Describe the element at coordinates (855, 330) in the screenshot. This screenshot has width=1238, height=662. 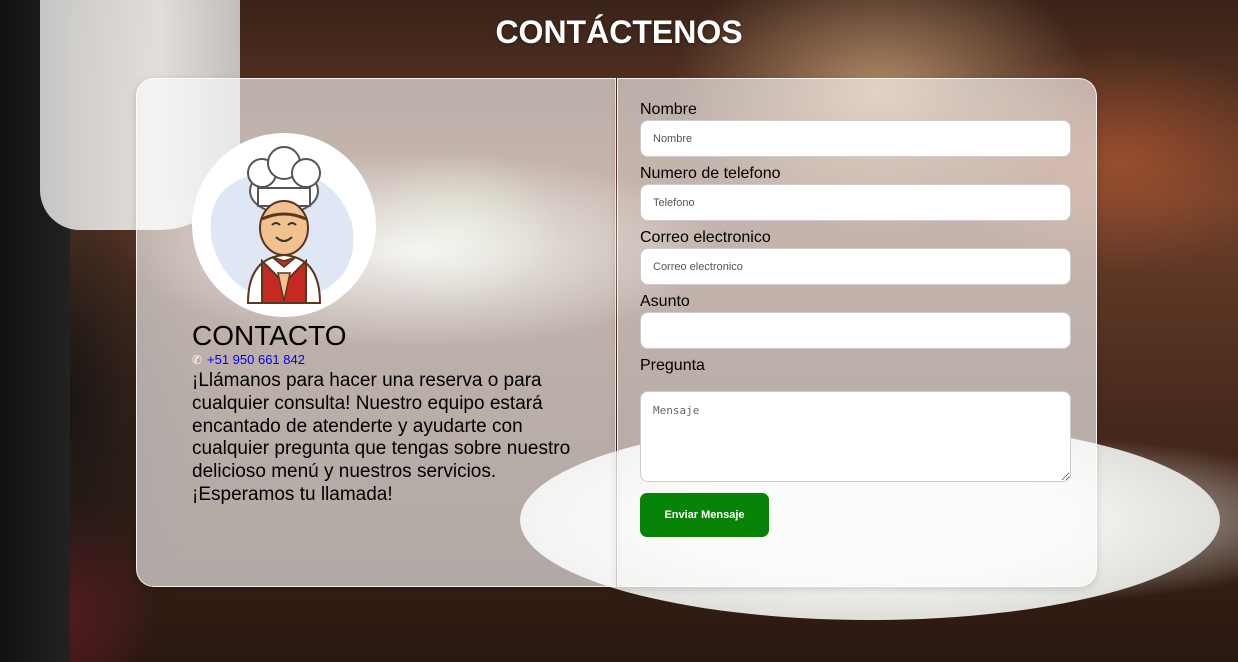
I see `subject-input` at that location.